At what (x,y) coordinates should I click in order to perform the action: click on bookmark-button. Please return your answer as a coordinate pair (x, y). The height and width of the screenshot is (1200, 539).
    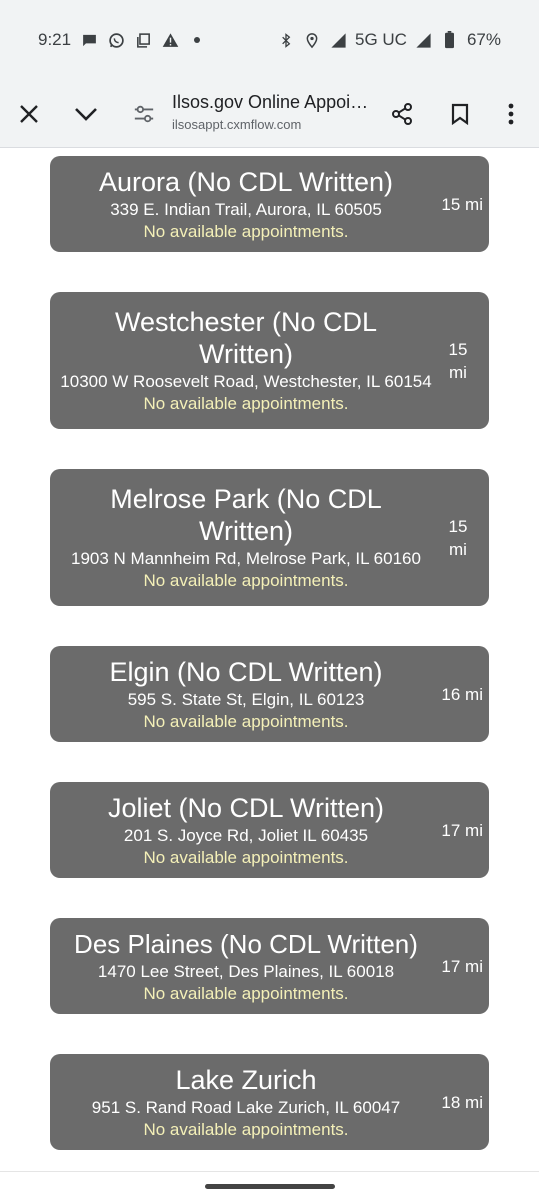
    Looking at the image, I should click on (460, 114).